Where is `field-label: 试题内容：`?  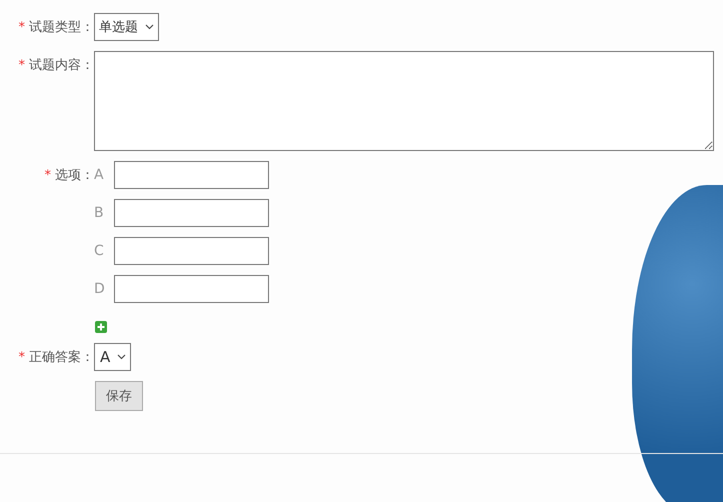
field-label: 试题内容： is located at coordinates (61, 65).